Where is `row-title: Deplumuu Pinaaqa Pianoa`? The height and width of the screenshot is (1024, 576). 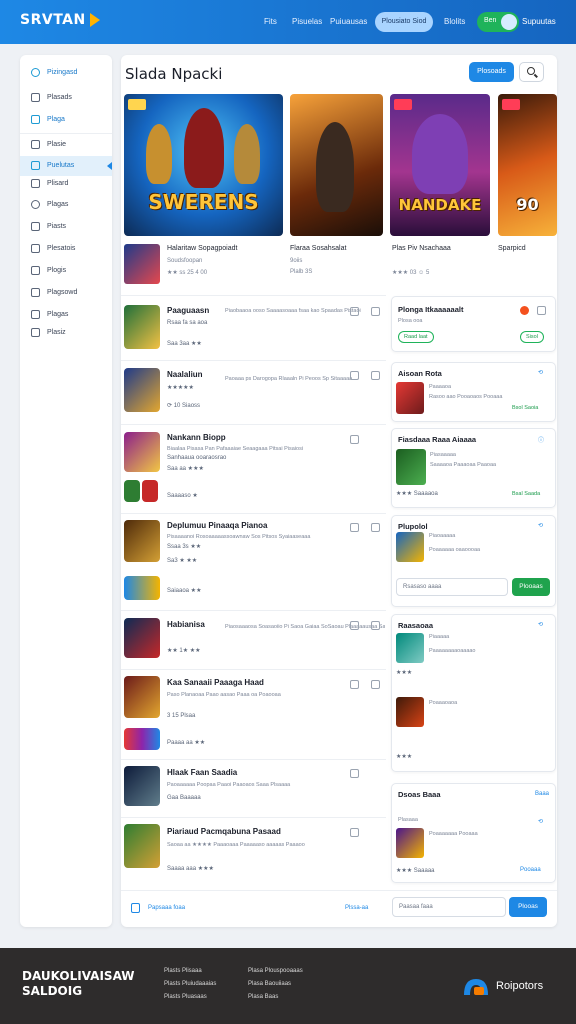
row-title: Deplumuu Pinaaqa Pianoa is located at coordinates (217, 525).